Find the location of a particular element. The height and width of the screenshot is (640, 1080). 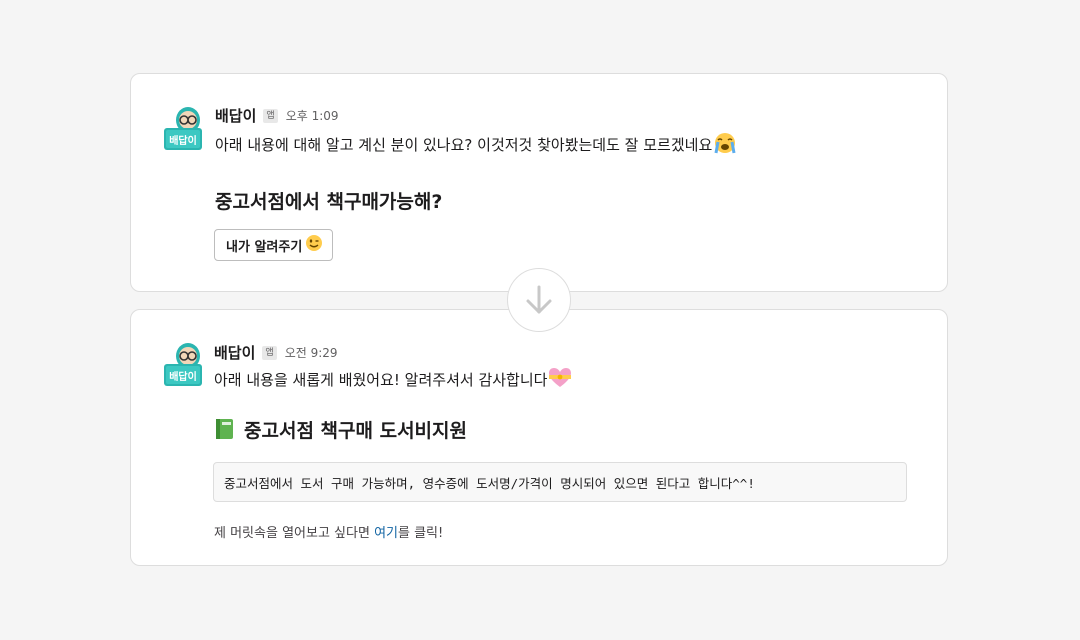

answer-title-text: 중고서점 책구매 도서비지원 is located at coordinates (355, 431).